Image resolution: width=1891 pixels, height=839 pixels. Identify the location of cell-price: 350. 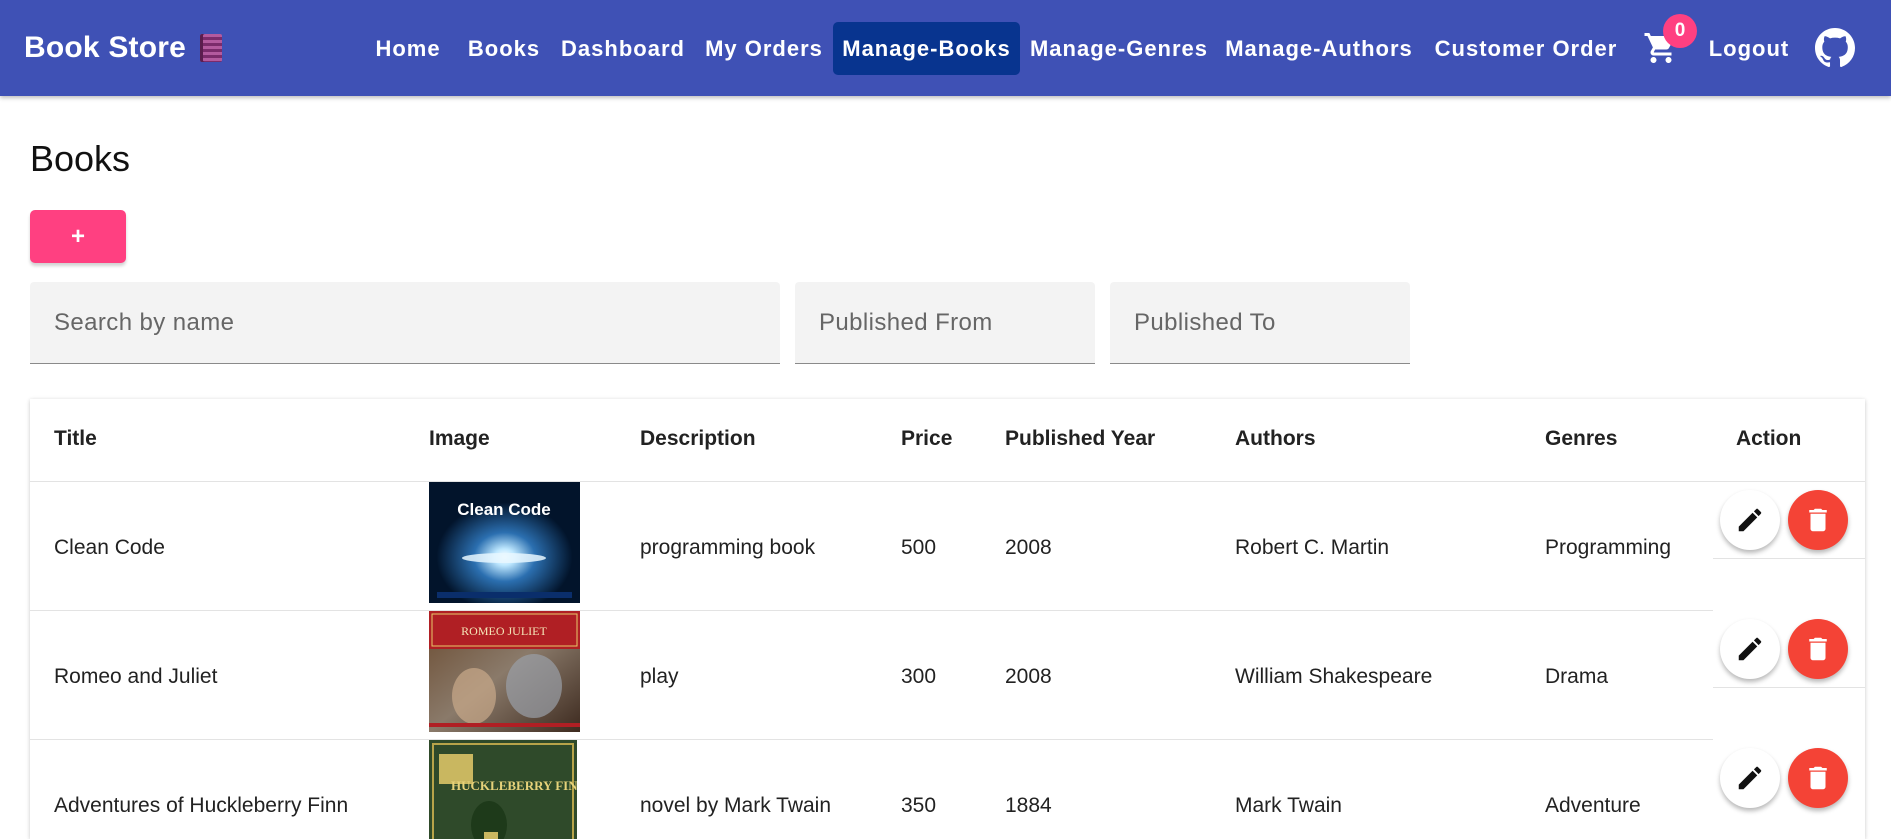
(919, 805).